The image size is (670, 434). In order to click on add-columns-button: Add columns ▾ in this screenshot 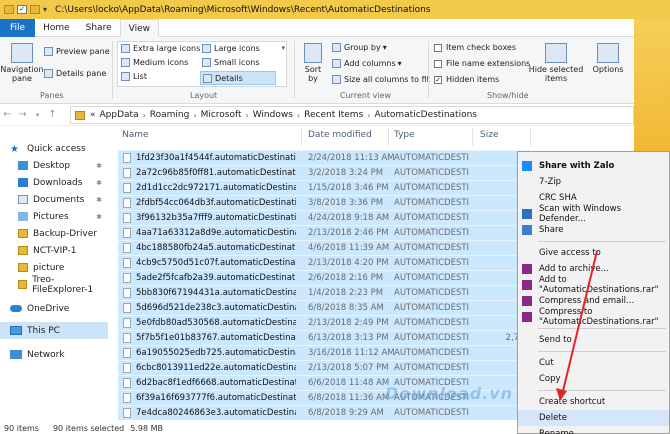, I will do `click(367, 63)`.